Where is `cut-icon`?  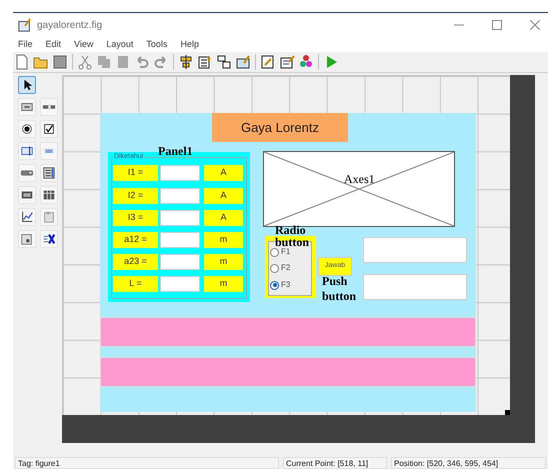
cut-icon is located at coordinates (85, 62).